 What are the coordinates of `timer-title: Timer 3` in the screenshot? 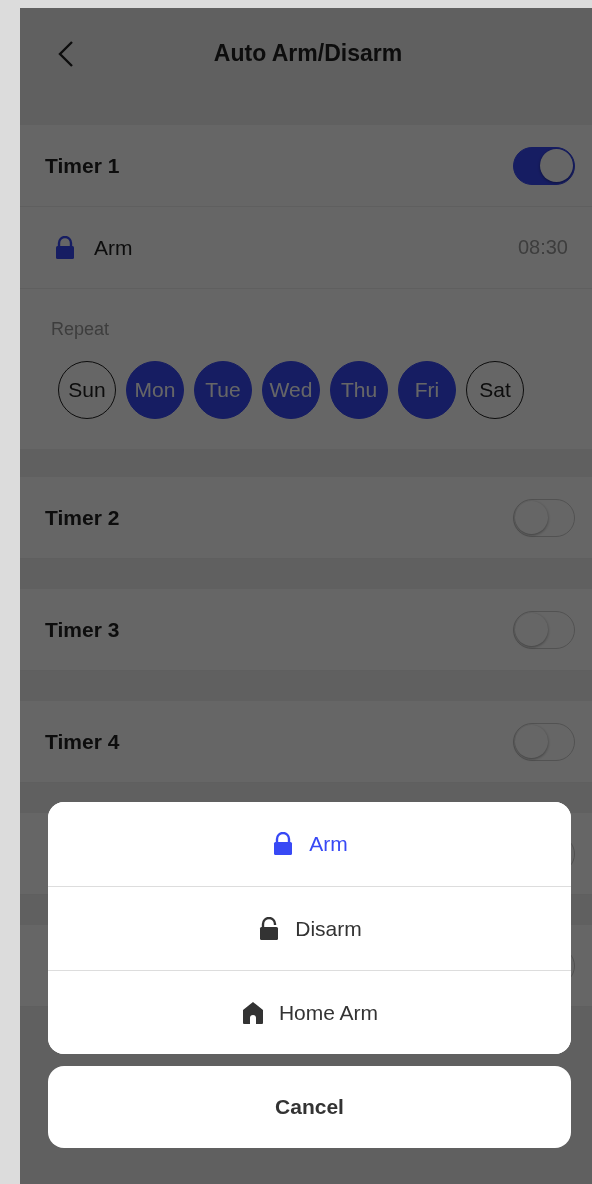 It's located at (82, 629).